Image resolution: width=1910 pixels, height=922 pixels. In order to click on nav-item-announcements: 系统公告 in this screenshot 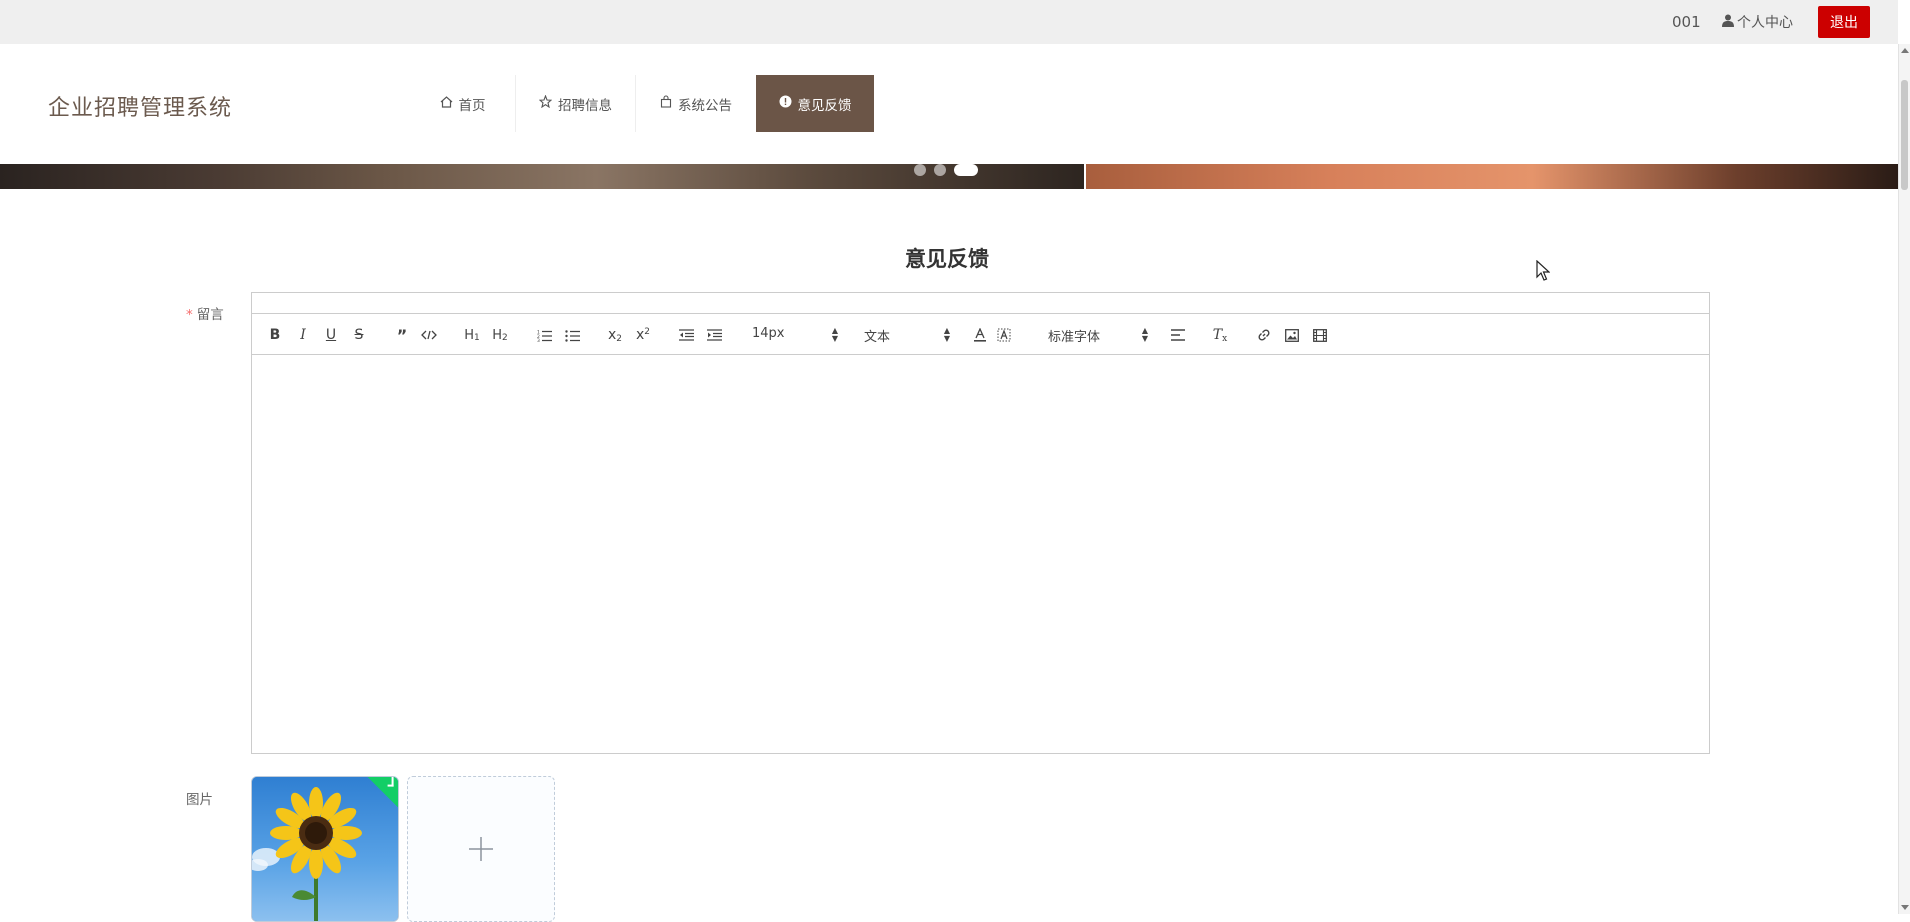, I will do `click(696, 103)`.